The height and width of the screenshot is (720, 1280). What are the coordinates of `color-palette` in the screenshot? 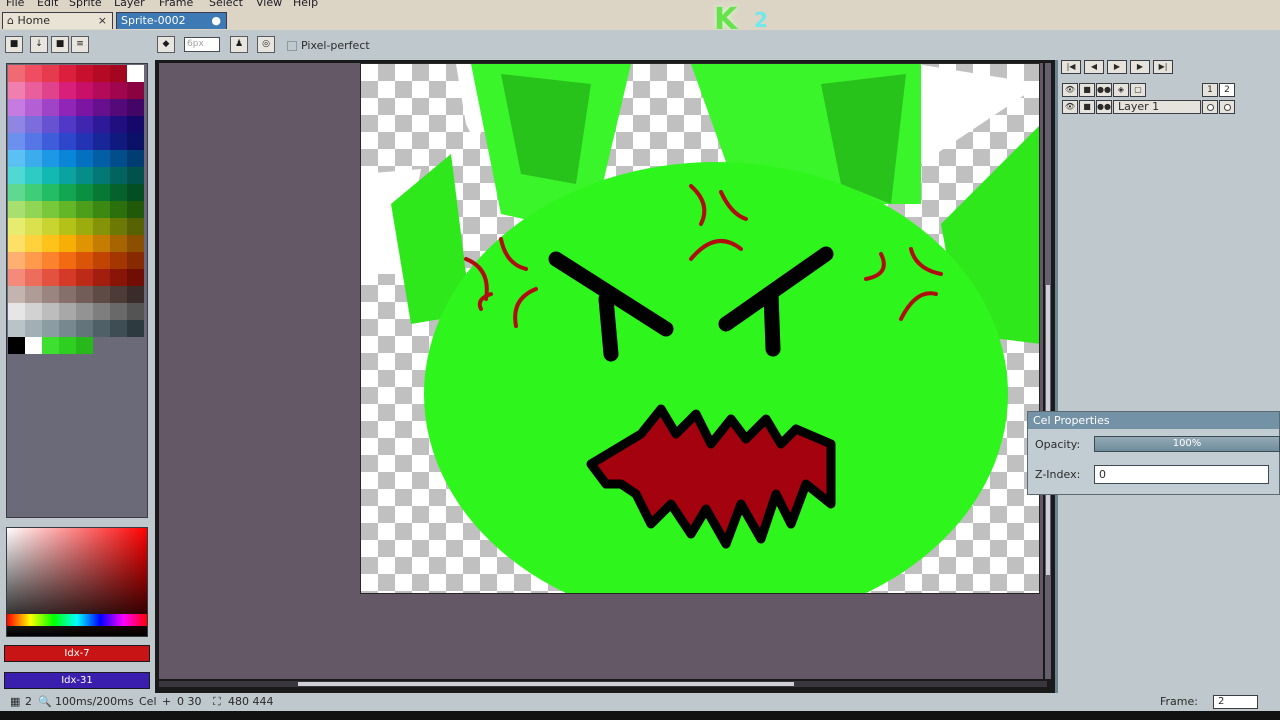 It's located at (76, 226).